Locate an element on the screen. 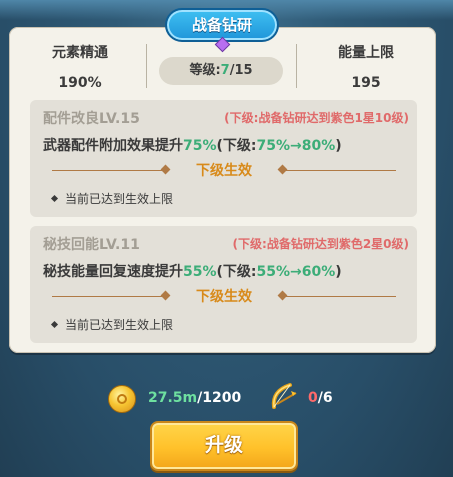 This screenshot has width=453, height=477. perk-desc-next-to: 80% is located at coordinates (318, 146).